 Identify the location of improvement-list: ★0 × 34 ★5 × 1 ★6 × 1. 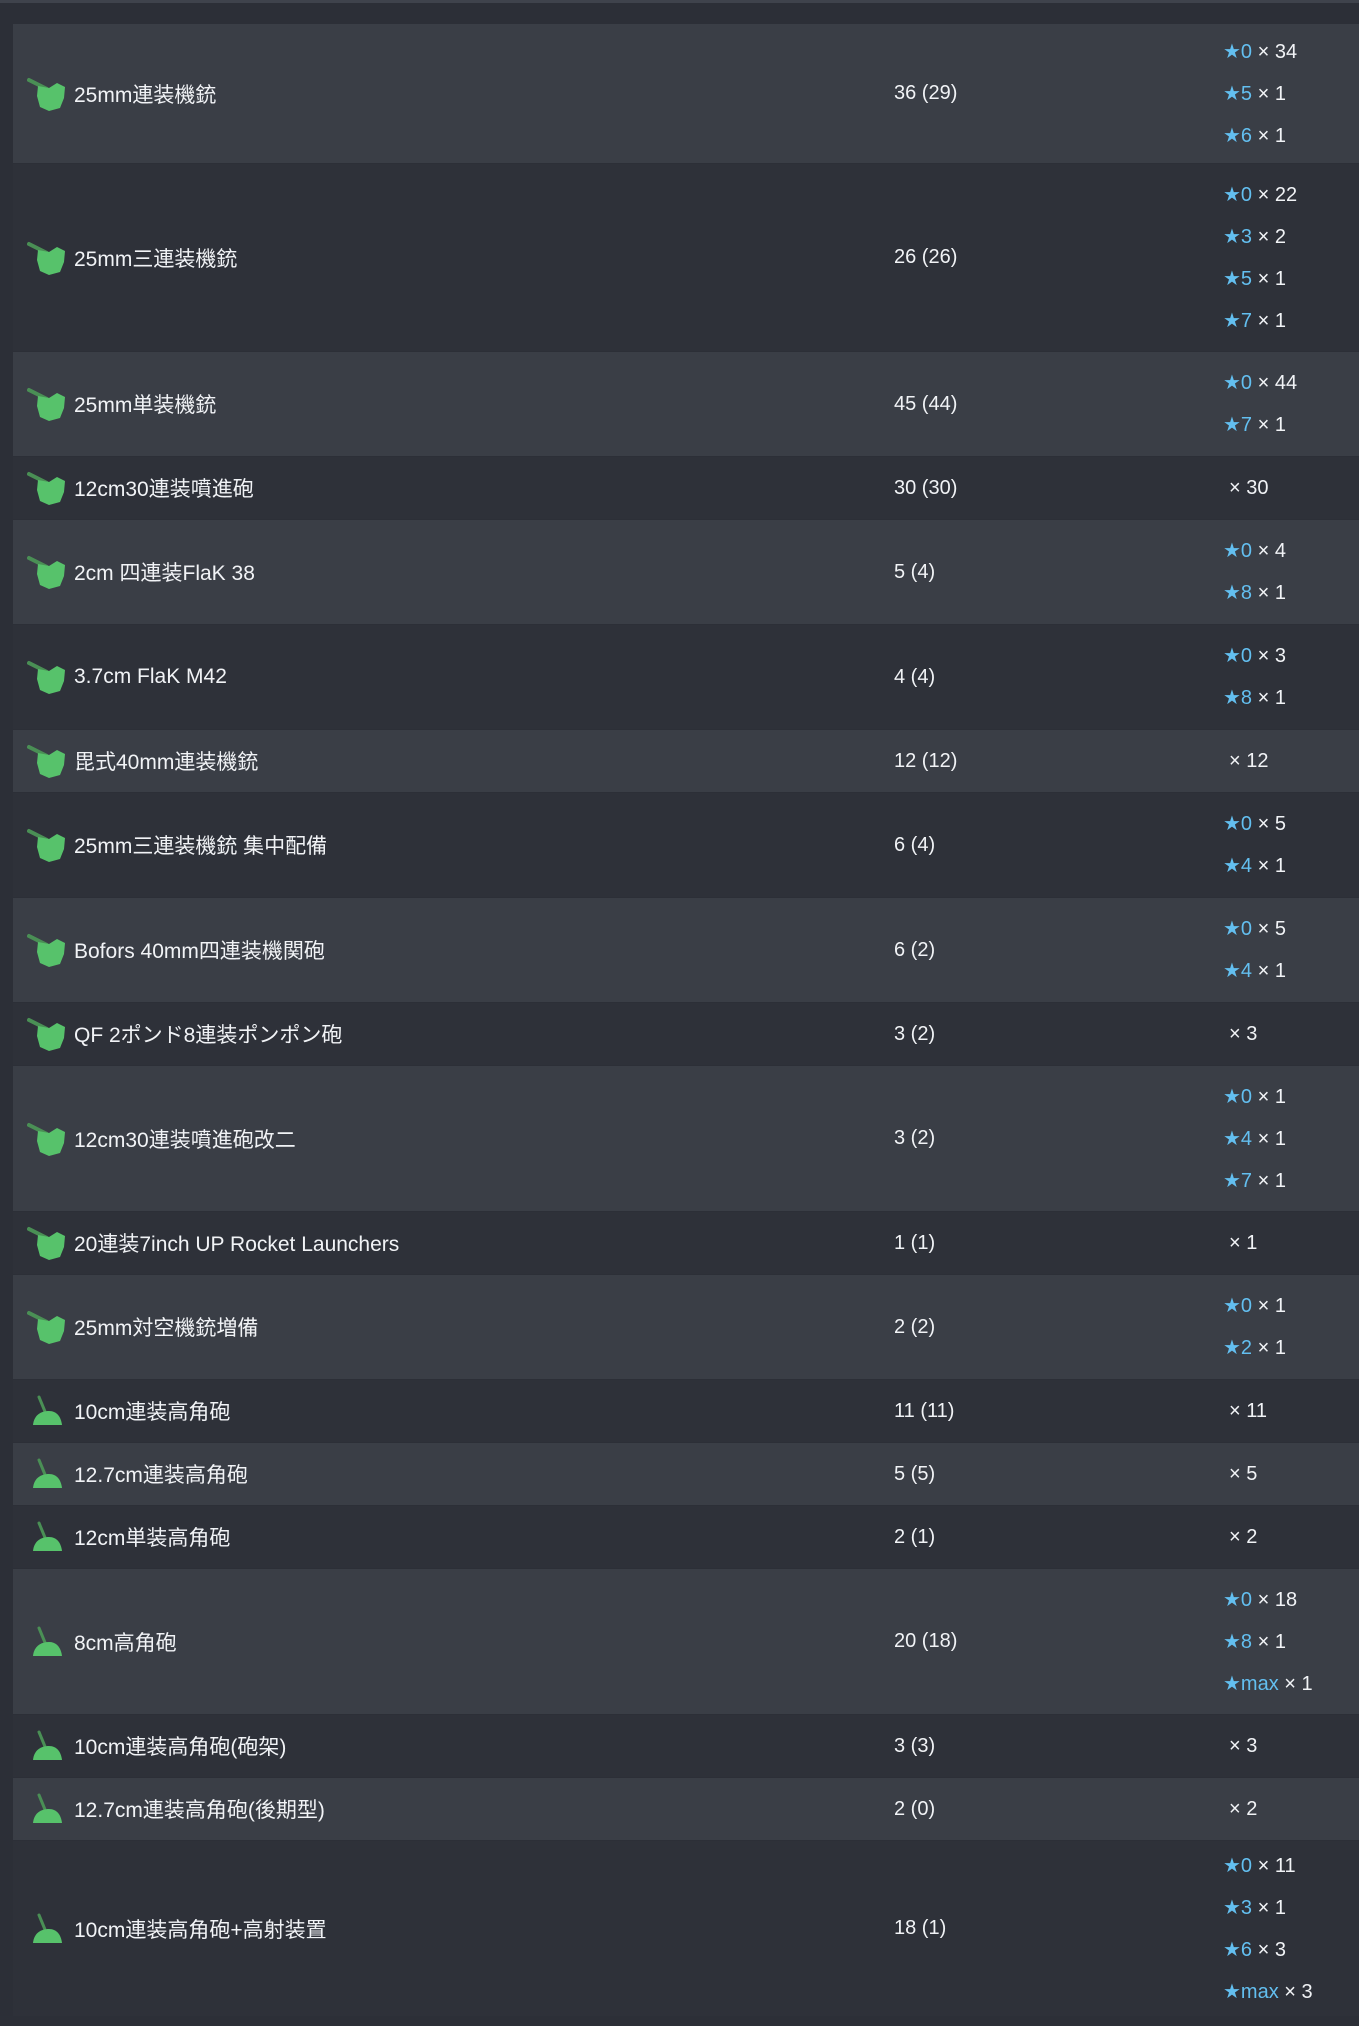
(1260, 93).